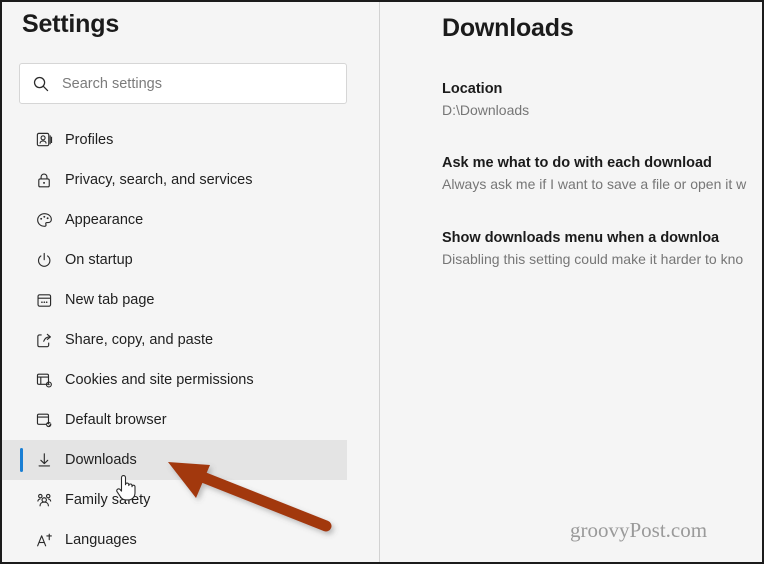  I want to click on paint-palette-icon, so click(50, 220).